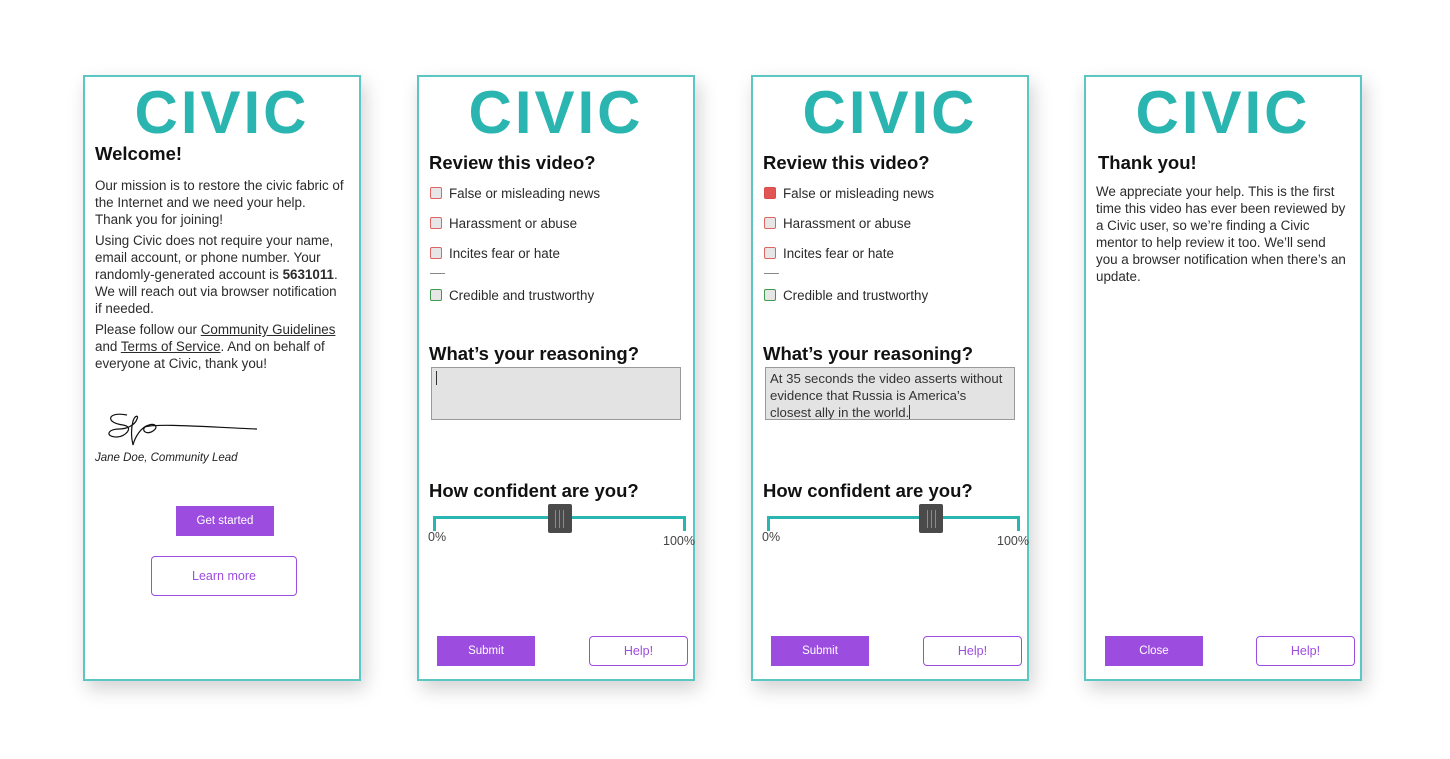  What do you see at coordinates (893, 517) in the screenshot?
I see `slider-track` at bounding box center [893, 517].